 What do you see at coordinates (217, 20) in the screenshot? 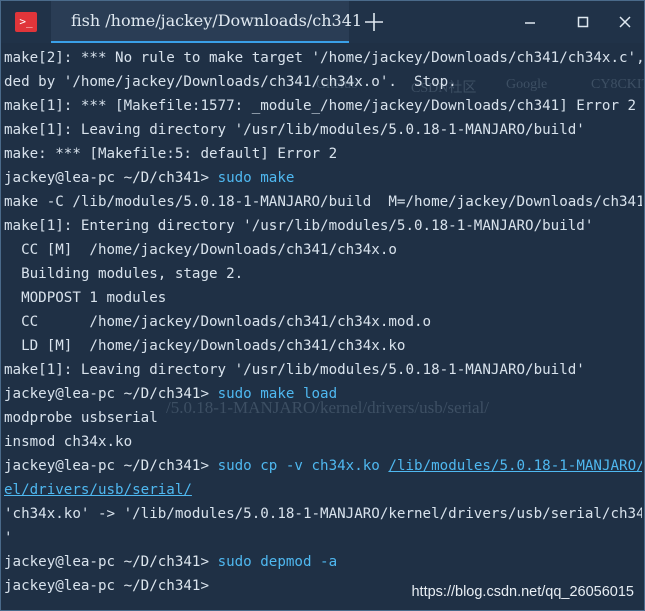
I see `tab-title: fish /home/jackey/Downloads/ch341` at bounding box center [217, 20].